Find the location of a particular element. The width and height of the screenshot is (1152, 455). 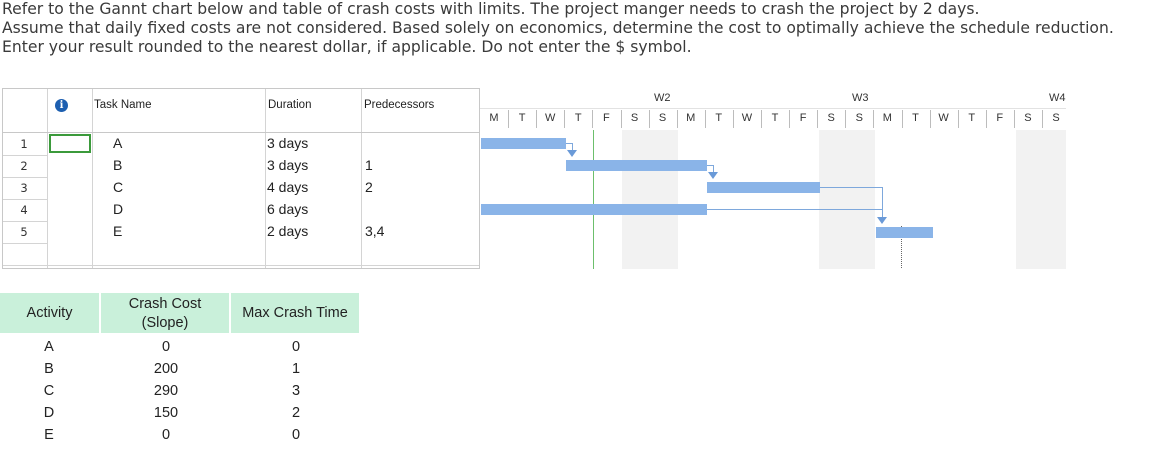

selected-indicator-cell is located at coordinates (70, 143).